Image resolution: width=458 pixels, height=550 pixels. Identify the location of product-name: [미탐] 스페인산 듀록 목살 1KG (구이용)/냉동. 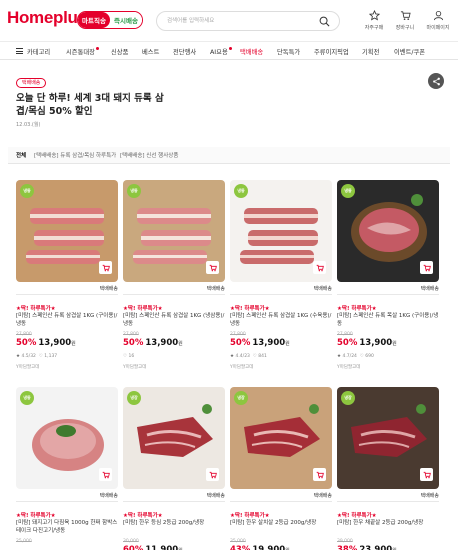
(388, 320).